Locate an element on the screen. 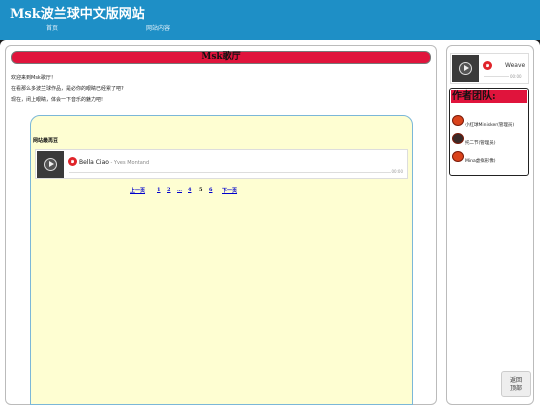  play-icon is located at coordinates (51, 164).